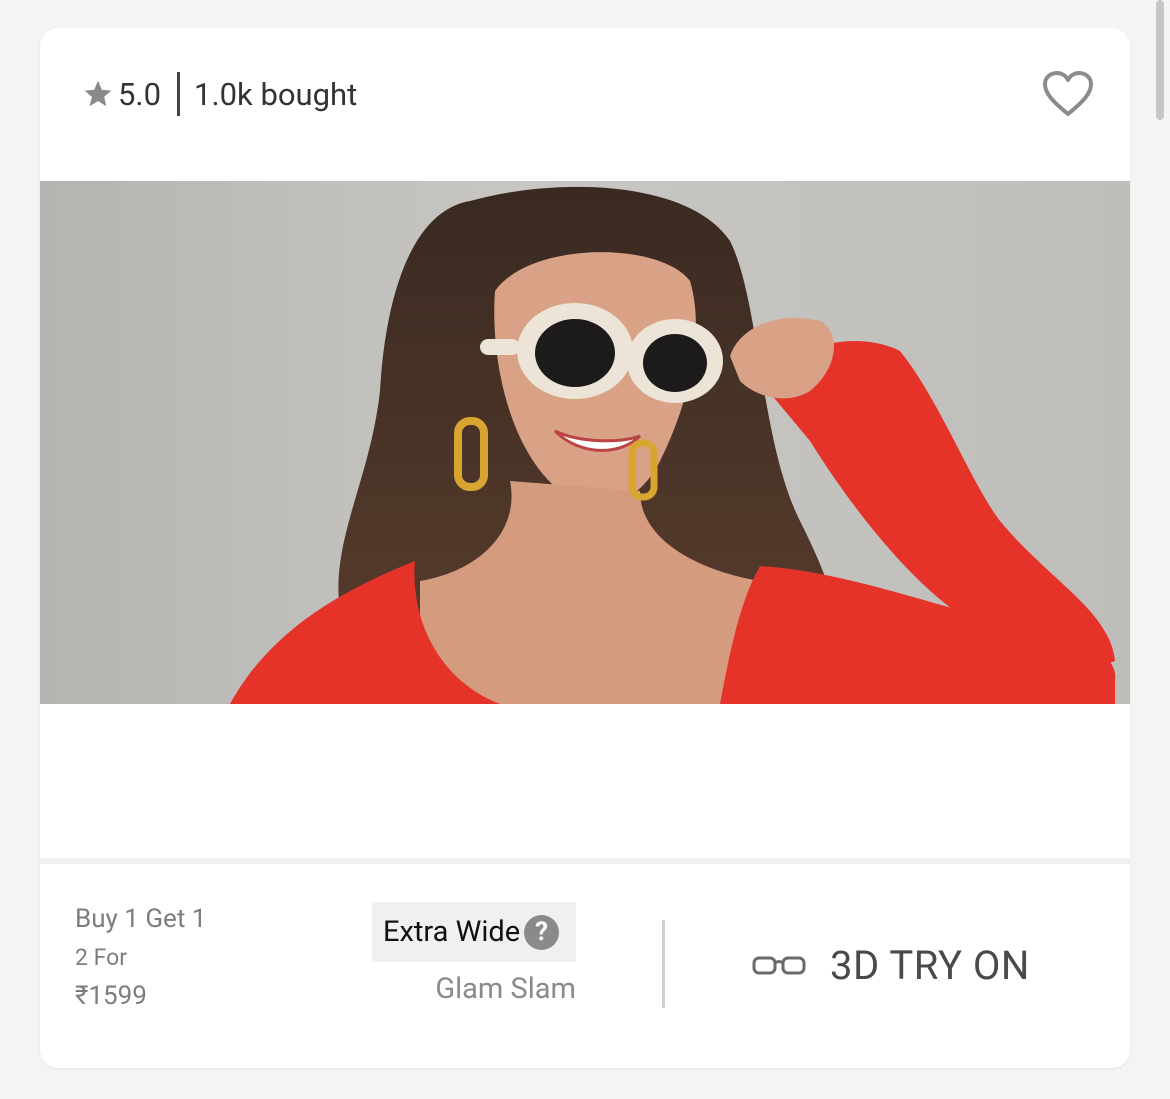 This screenshot has width=1170, height=1099. What do you see at coordinates (179, 94) in the screenshot?
I see `rating-divider` at bounding box center [179, 94].